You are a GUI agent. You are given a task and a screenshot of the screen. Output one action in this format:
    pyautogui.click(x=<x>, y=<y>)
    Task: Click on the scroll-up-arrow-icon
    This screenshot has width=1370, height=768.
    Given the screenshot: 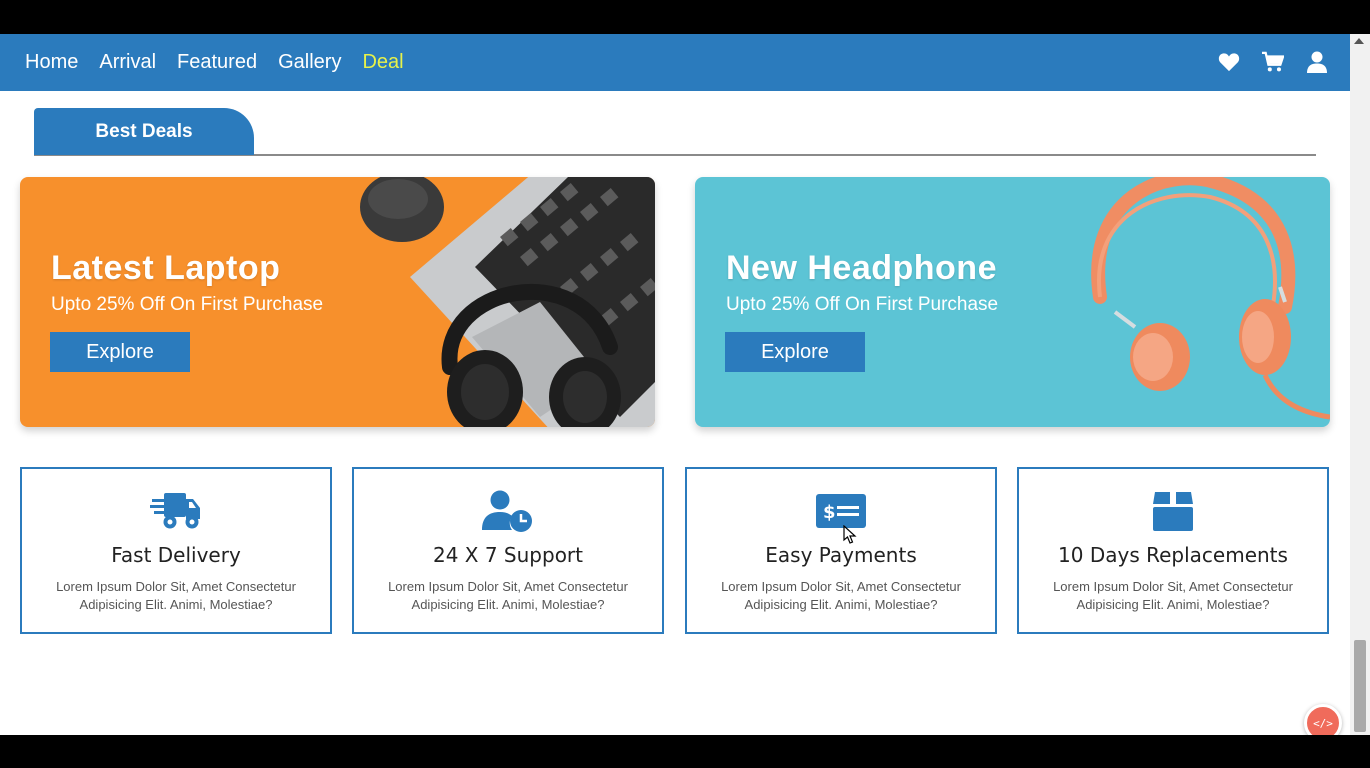 What is the action you would take?
    pyautogui.click(x=1359, y=41)
    